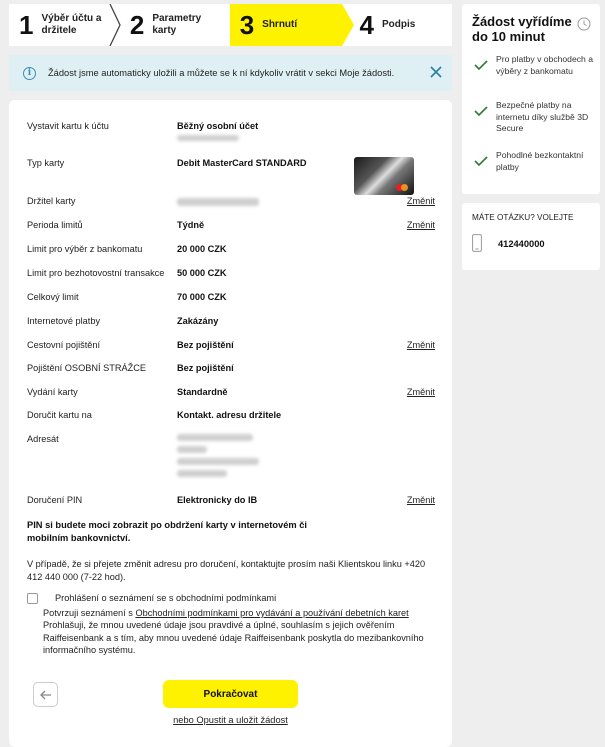  I want to click on back-button, so click(45, 694).